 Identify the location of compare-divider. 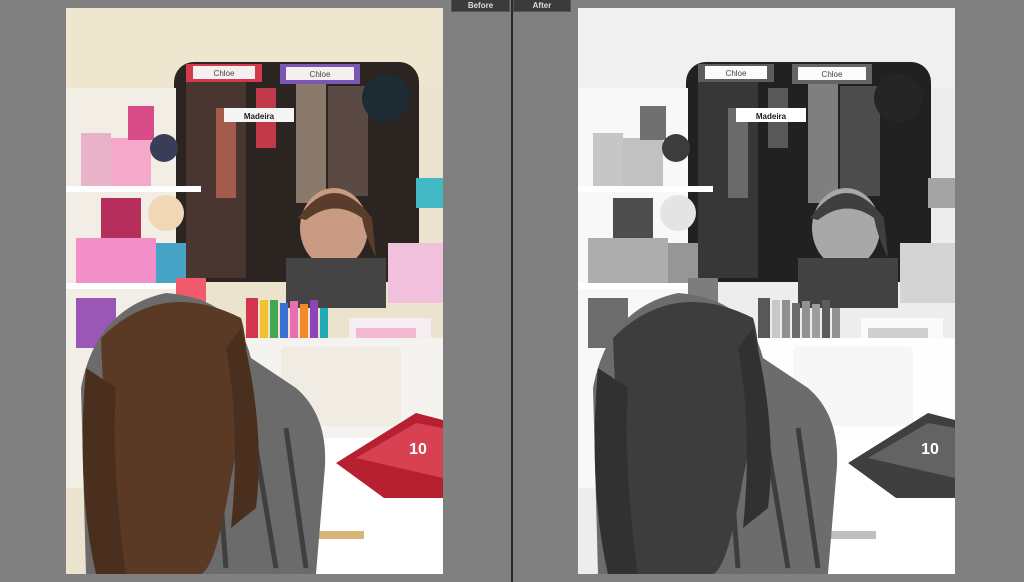
(512, 291).